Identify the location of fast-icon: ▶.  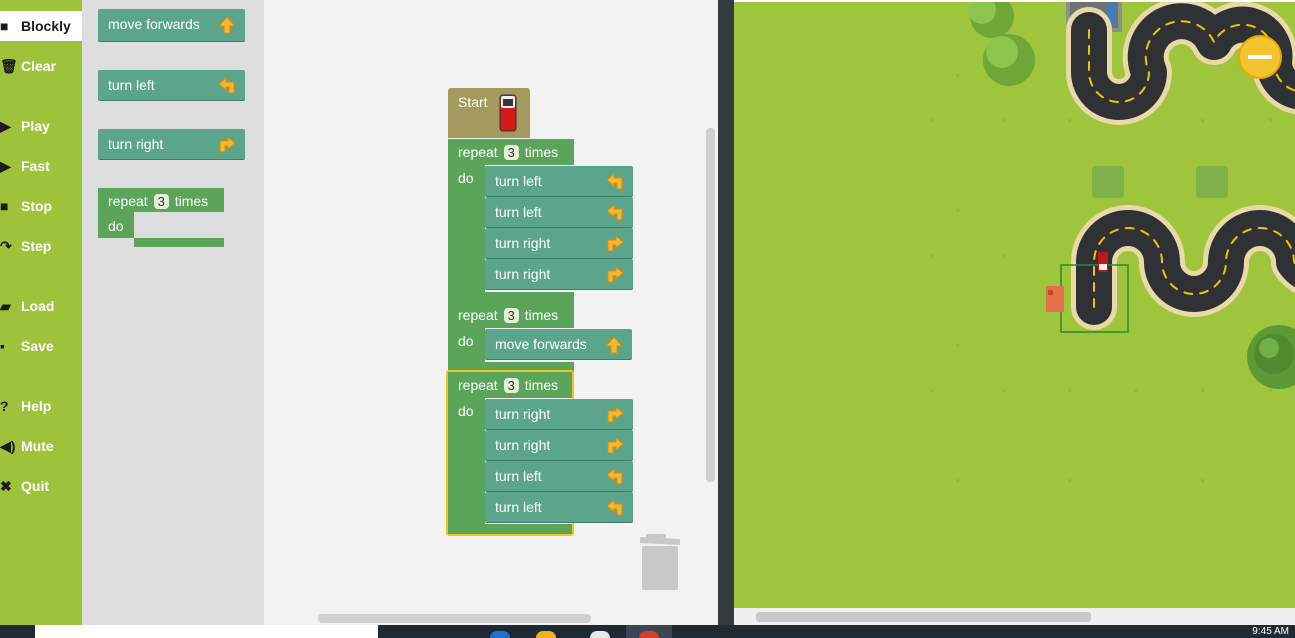
(5, 165).